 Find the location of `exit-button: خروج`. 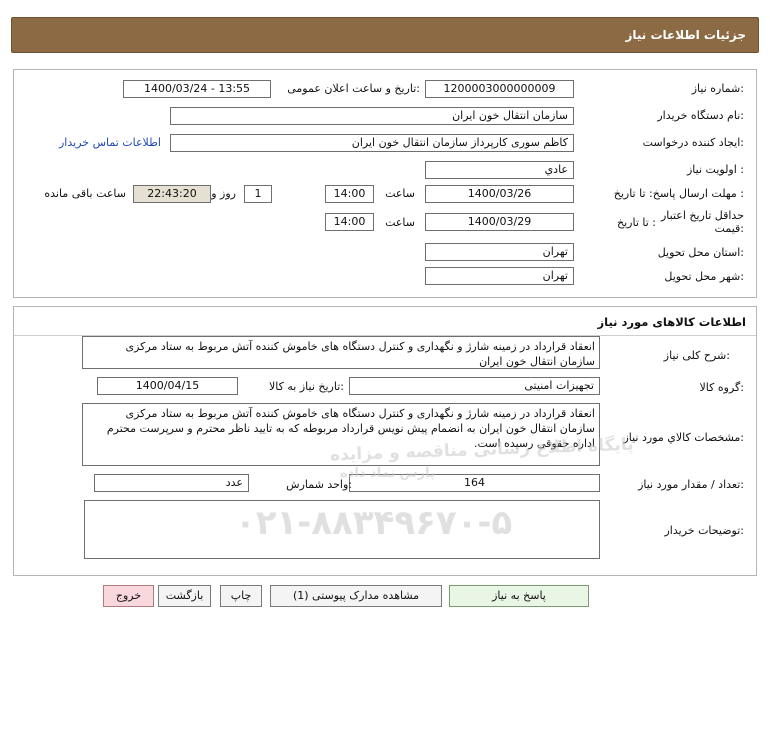

exit-button: خروج is located at coordinates (128, 596).